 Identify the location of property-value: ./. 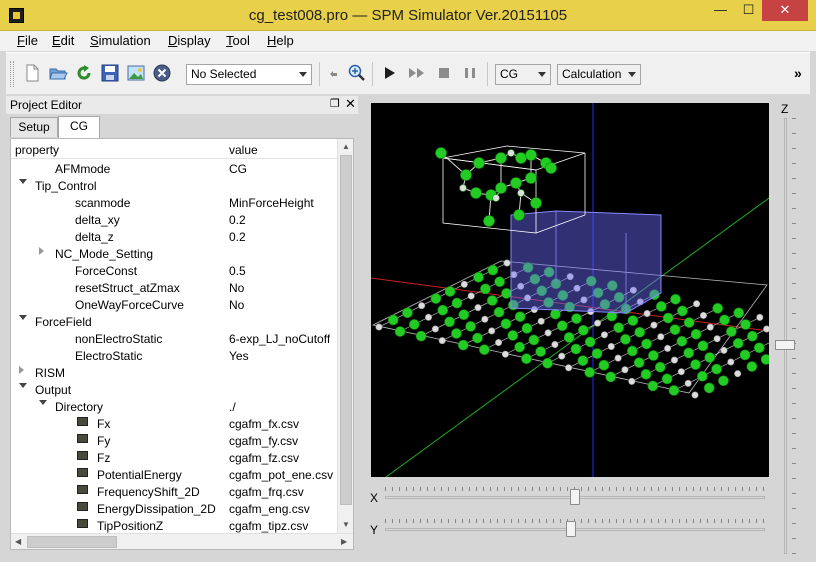
(232, 407).